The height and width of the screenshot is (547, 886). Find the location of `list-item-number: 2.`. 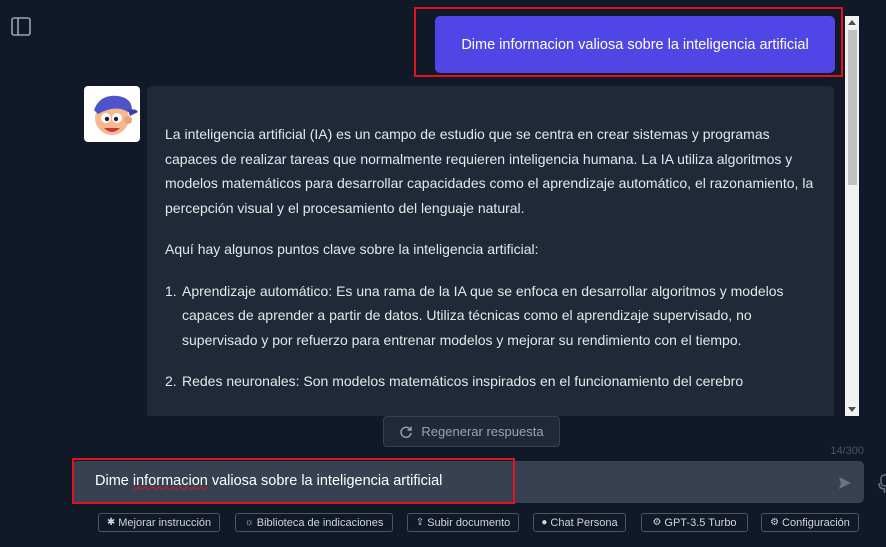

list-item-number: 2. is located at coordinates (171, 381).